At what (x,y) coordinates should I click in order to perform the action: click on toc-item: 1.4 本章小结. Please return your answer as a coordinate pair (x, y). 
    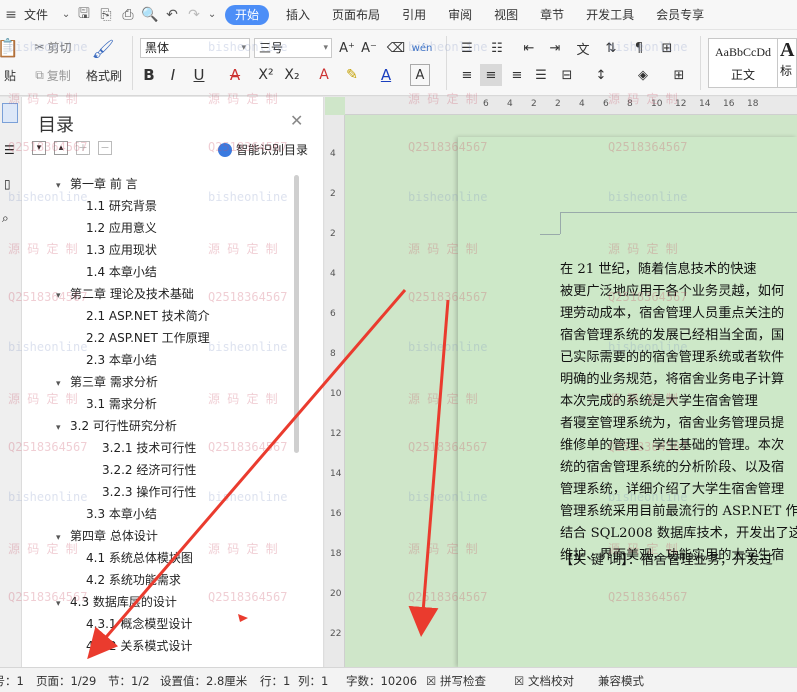
    Looking at the image, I should click on (114, 272).